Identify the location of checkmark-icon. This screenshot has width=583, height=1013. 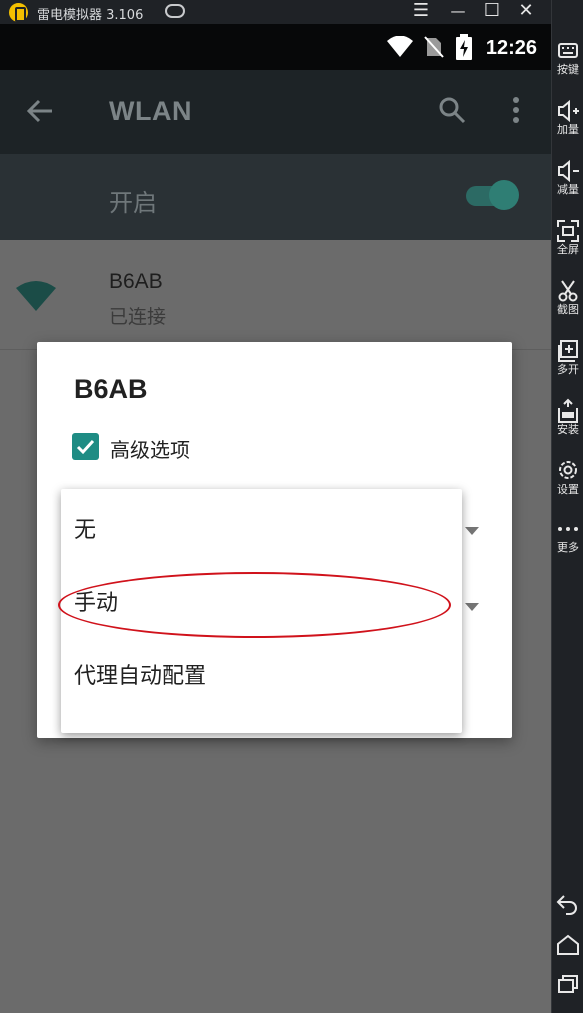
(85, 447).